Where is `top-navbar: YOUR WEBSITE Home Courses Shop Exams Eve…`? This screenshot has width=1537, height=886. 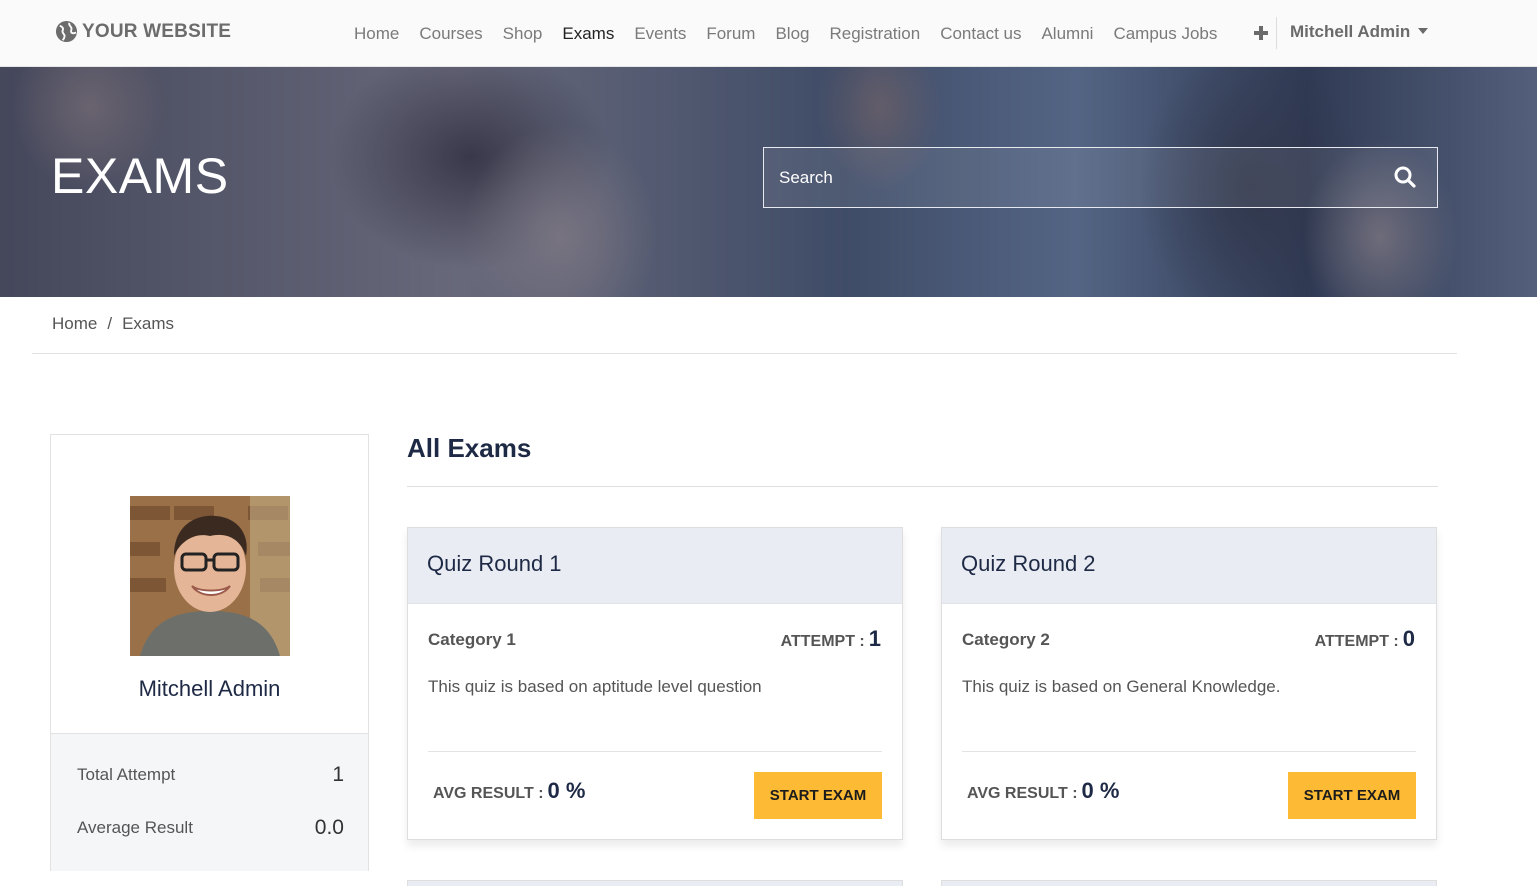 top-navbar: YOUR WEBSITE Home Courses Shop Exams Eve… is located at coordinates (768, 33).